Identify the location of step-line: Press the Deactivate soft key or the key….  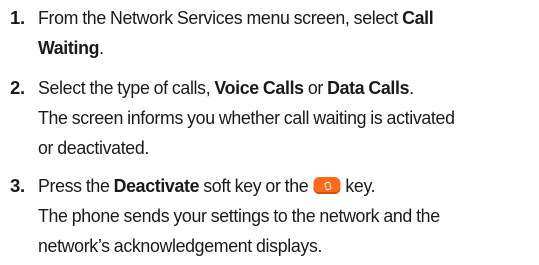
(278, 186).